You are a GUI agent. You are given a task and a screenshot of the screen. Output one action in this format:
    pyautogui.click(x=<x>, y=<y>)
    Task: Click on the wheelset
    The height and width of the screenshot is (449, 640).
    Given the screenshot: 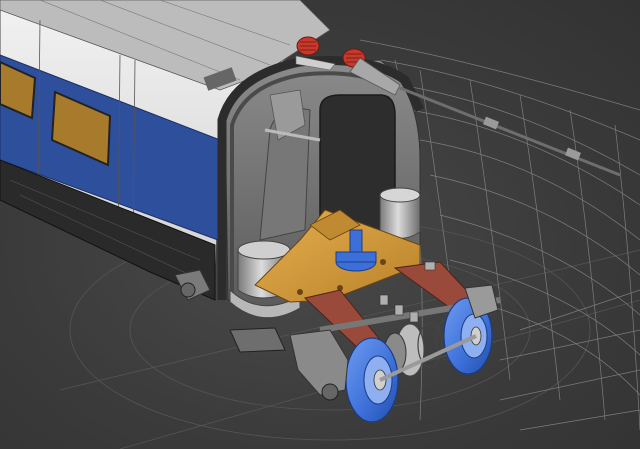 What is the action you would take?
    pyautogui.click(x=419, y=360)
    